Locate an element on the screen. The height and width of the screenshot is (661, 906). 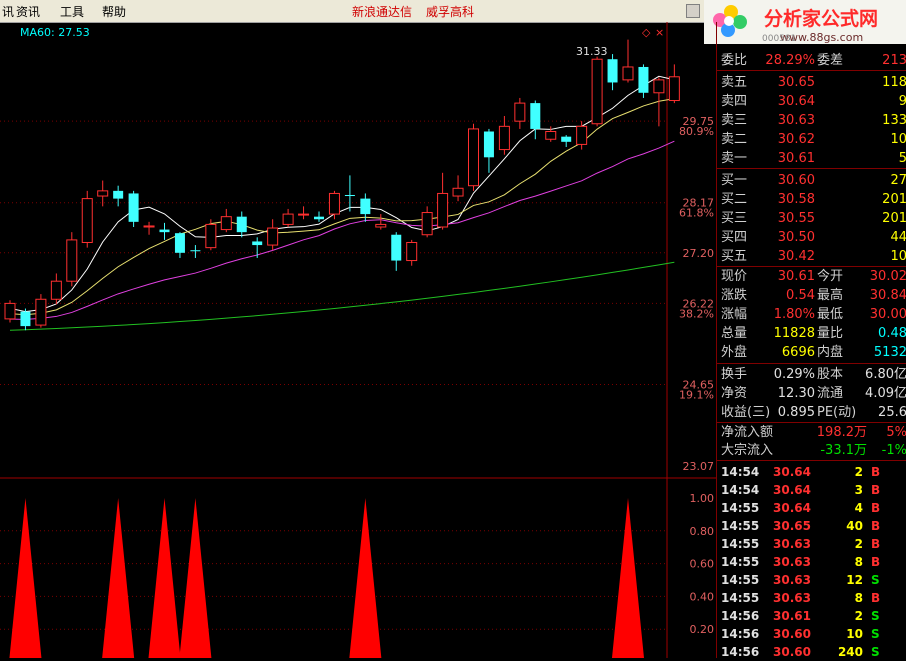
quote-label: 最低 is located at coordinates (830, 314).